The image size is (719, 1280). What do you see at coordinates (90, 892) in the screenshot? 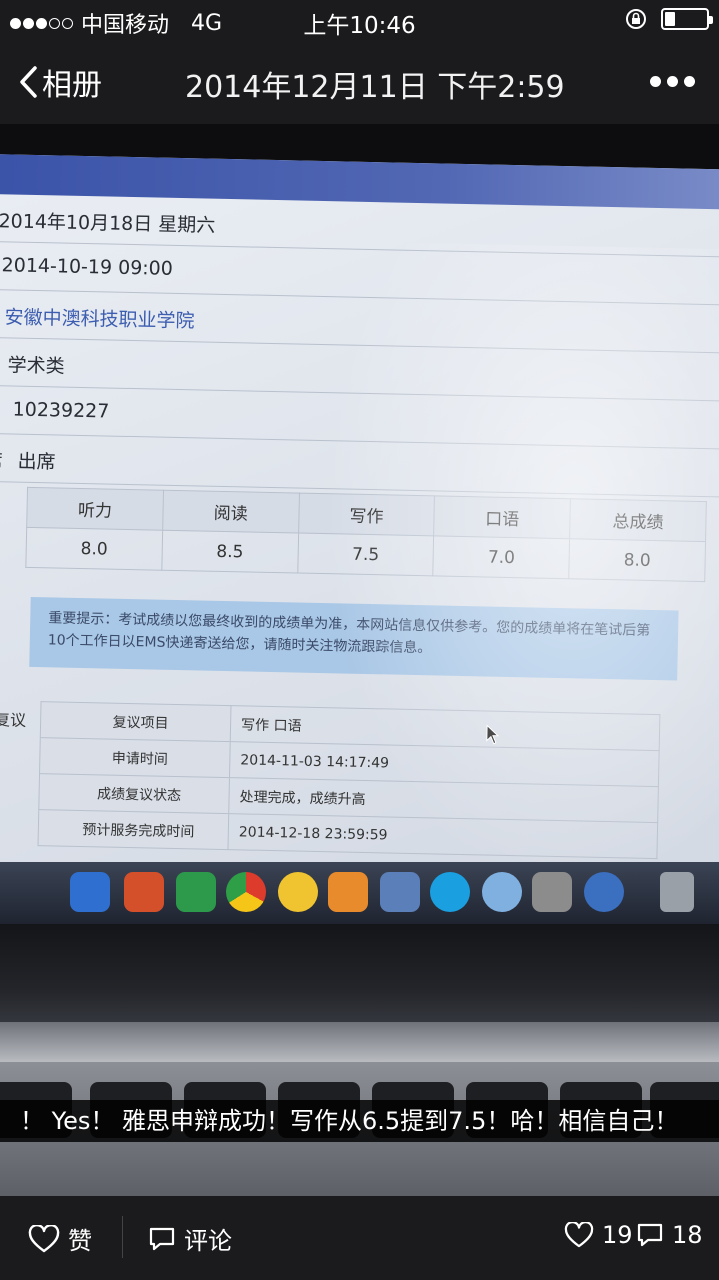
I see `word-app-icon` at bounding box center [90, 892].